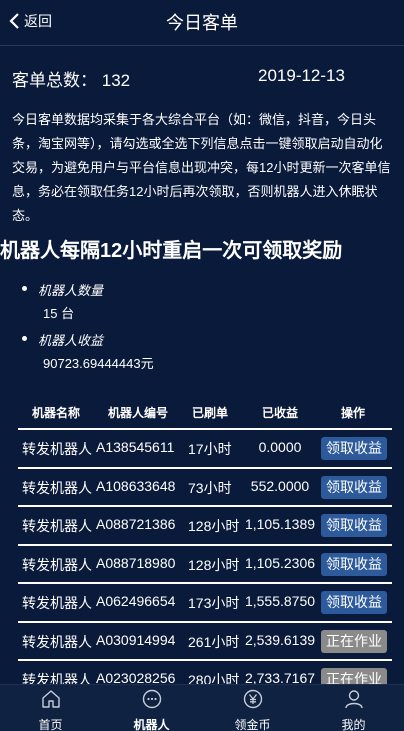 The image size is (404, 731). I want to click on summary-date: 2019-12-13, so click(301, 75).